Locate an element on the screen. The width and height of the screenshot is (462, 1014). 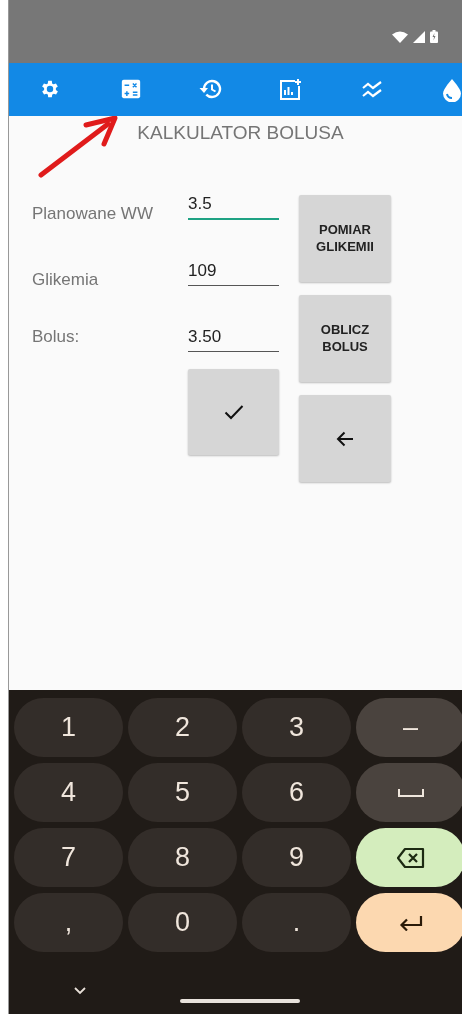
enter-icon is located at coordinates (410, 922).